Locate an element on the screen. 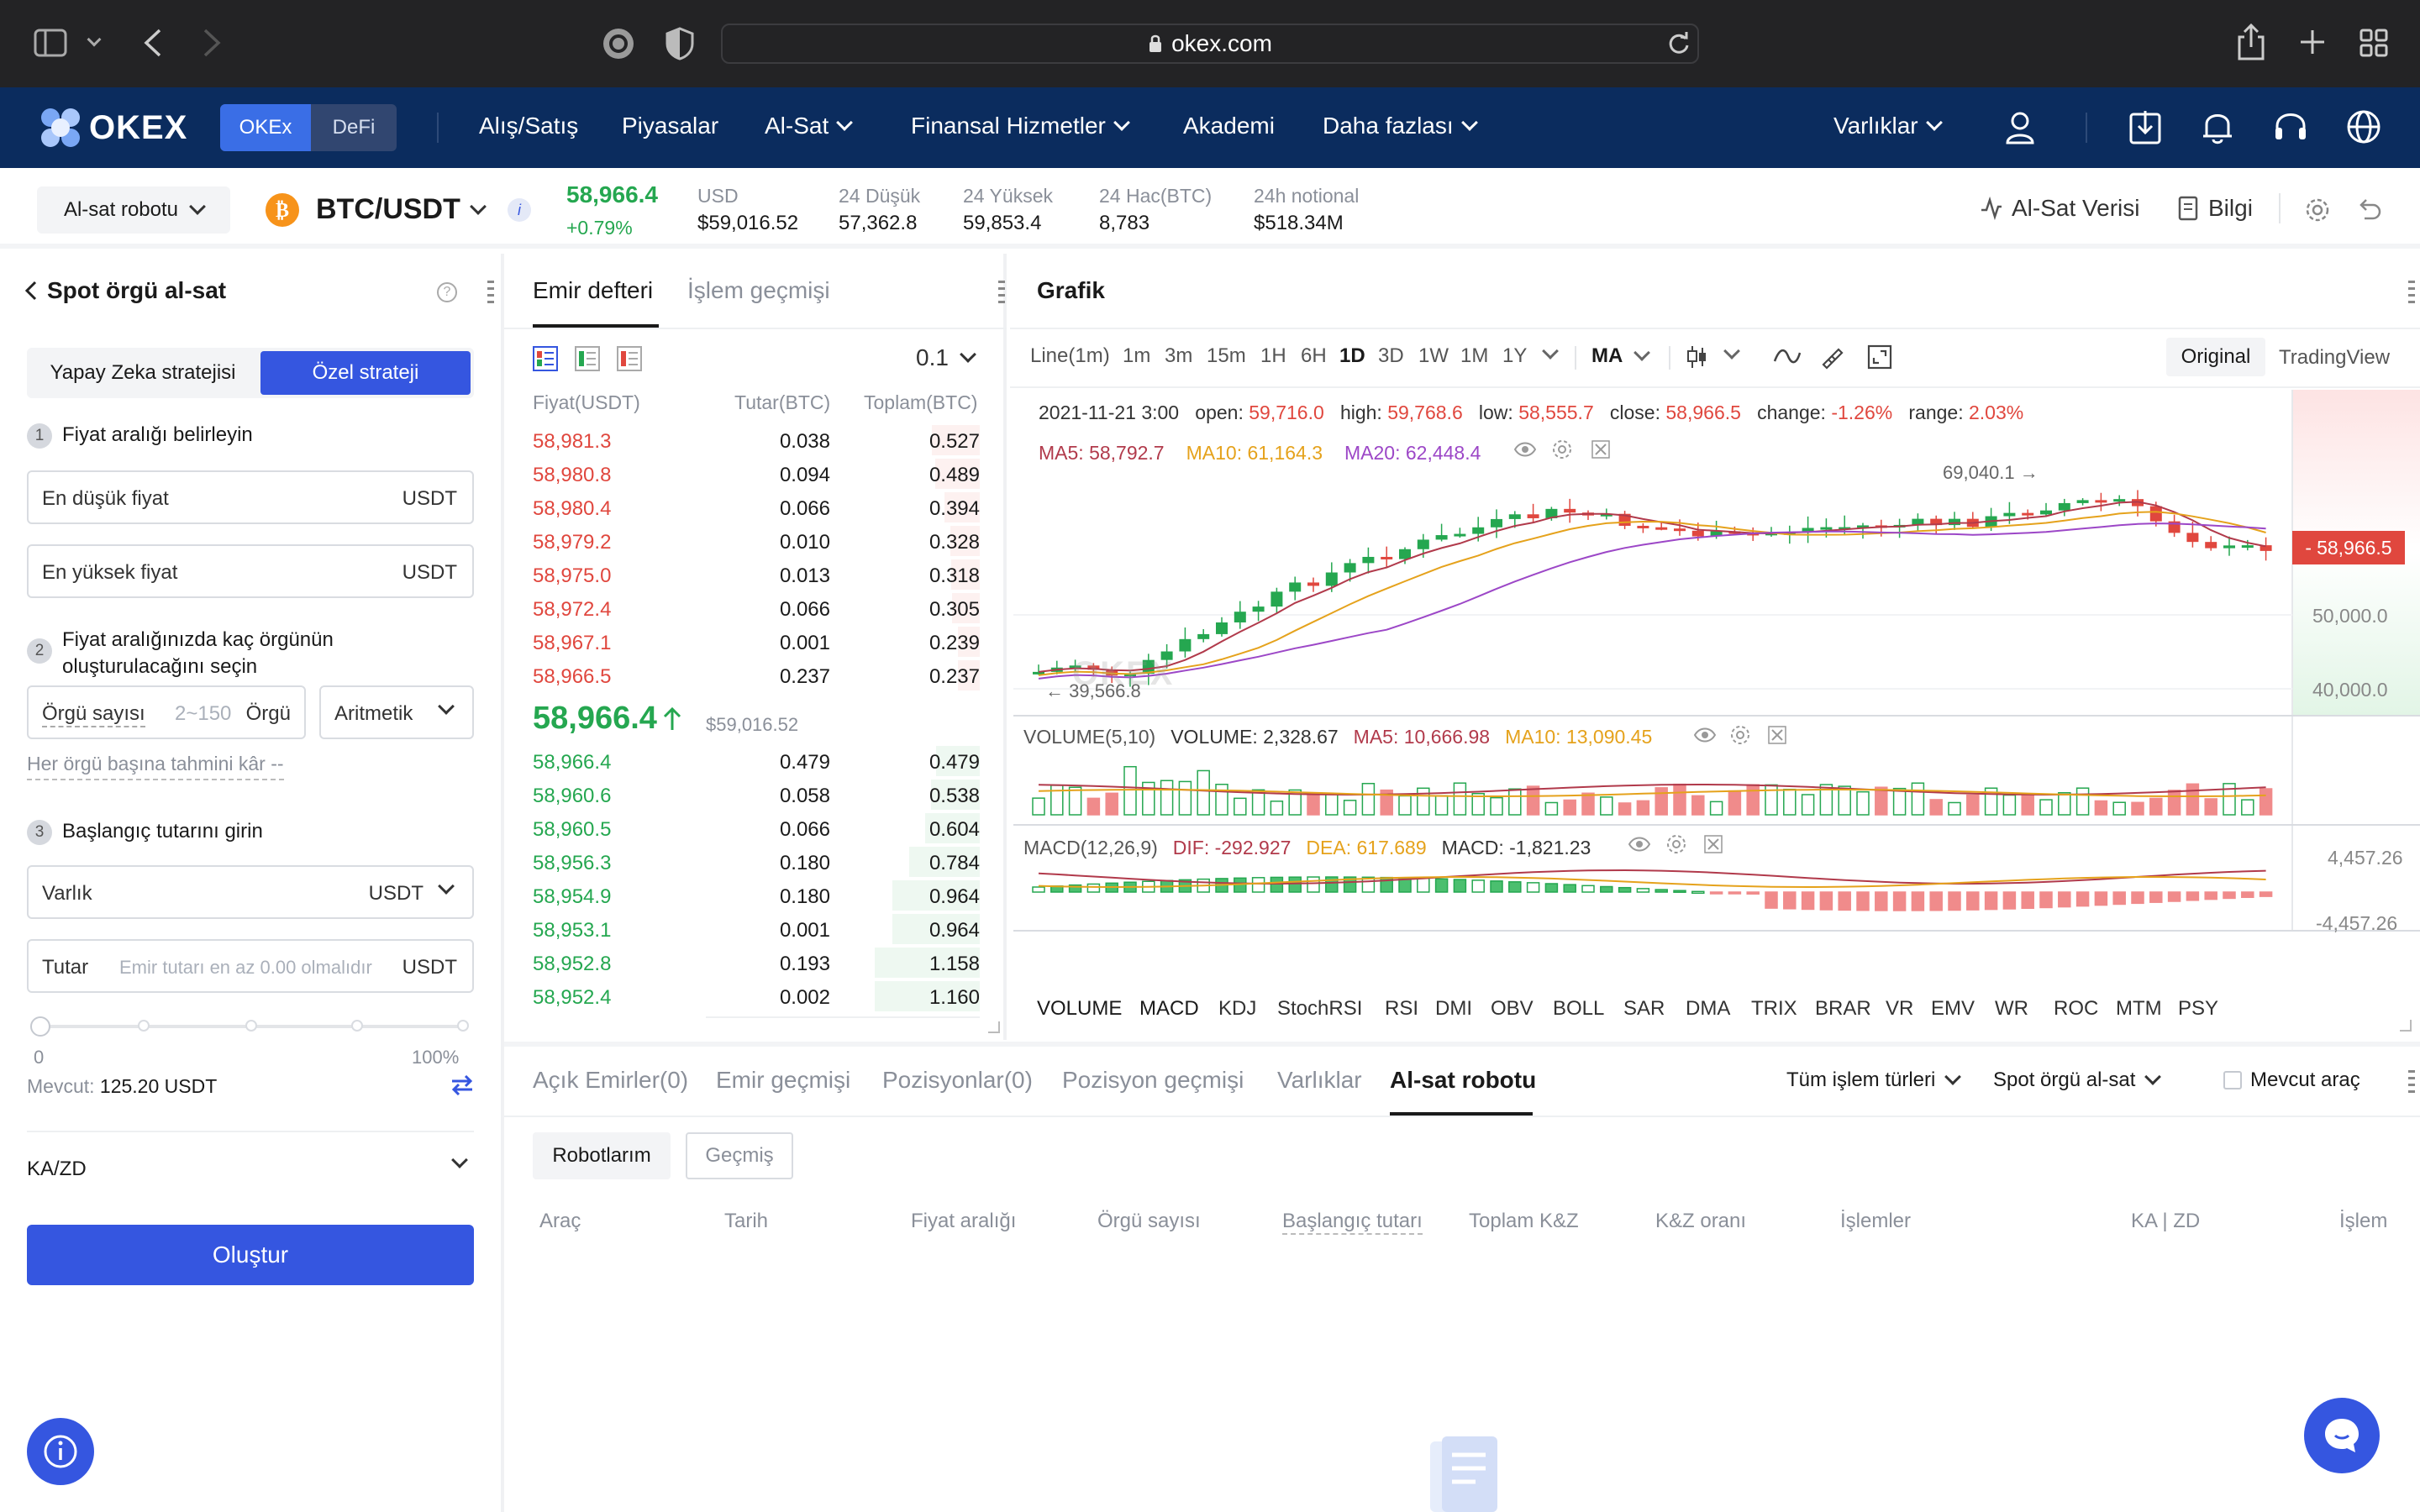 The image size is (2420, 1512). chat-support-button is located at coordinates (2342, 1435).